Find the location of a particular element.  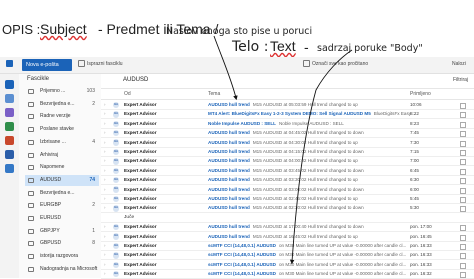

folder-item: istorija razgovora is located at coordinates (62, 256).